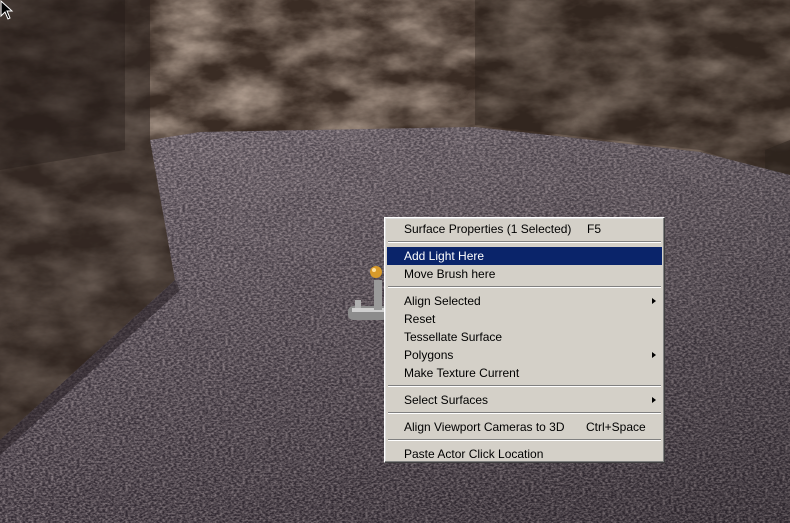 The height and width of the screenshot is (523, 790). I want to click on menu-item-add-light-here: Add Light Here, so click(524, 256).